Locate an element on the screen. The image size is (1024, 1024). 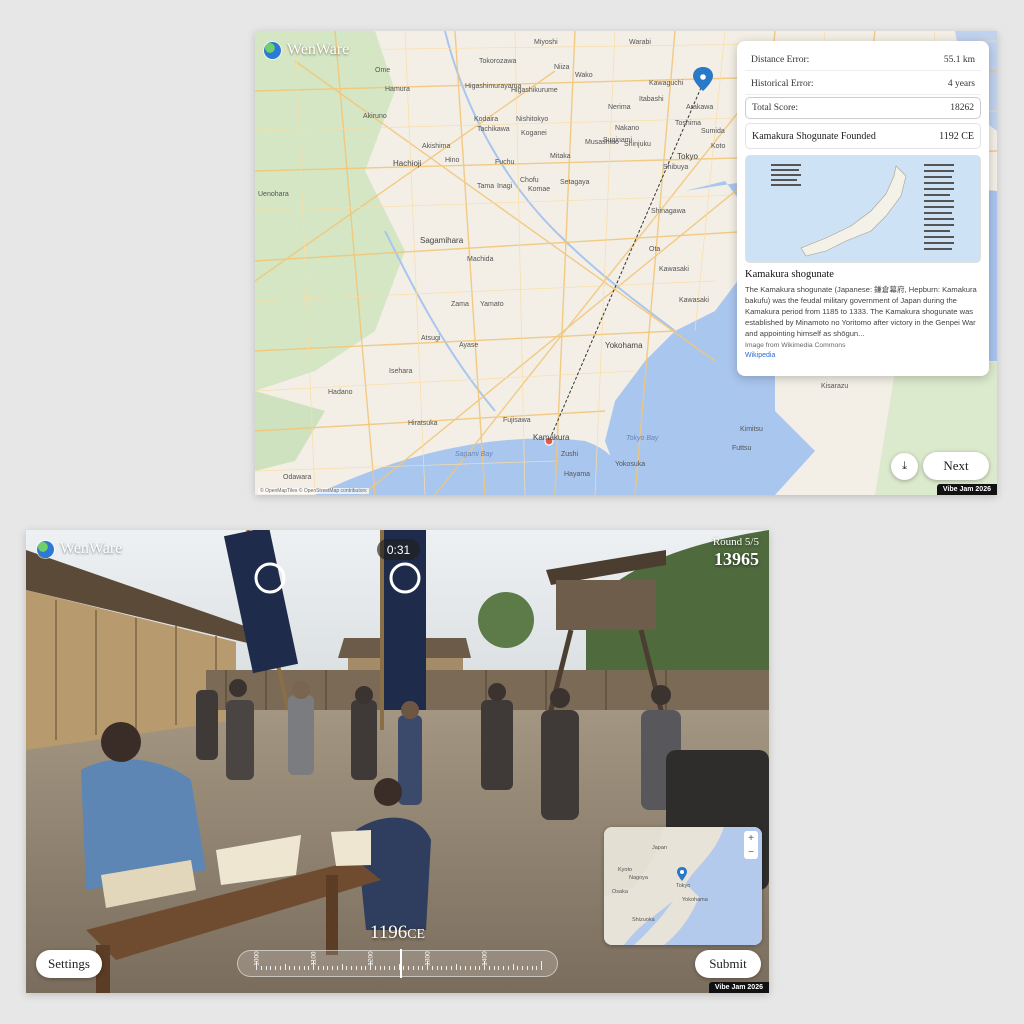
round-info: Round 5/5 13965 is located at coordinates (736, 553).